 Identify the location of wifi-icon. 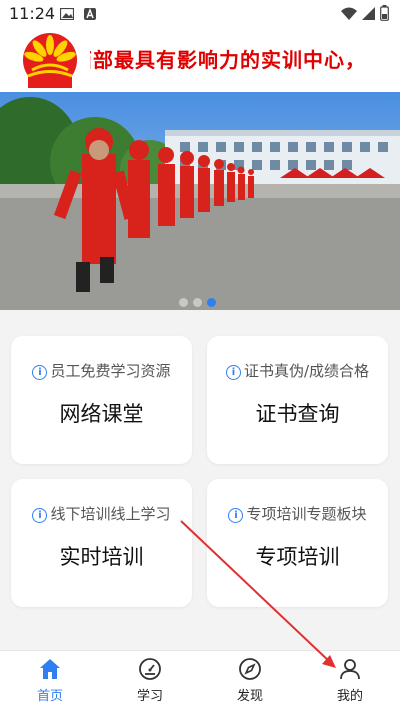
(349, 13).